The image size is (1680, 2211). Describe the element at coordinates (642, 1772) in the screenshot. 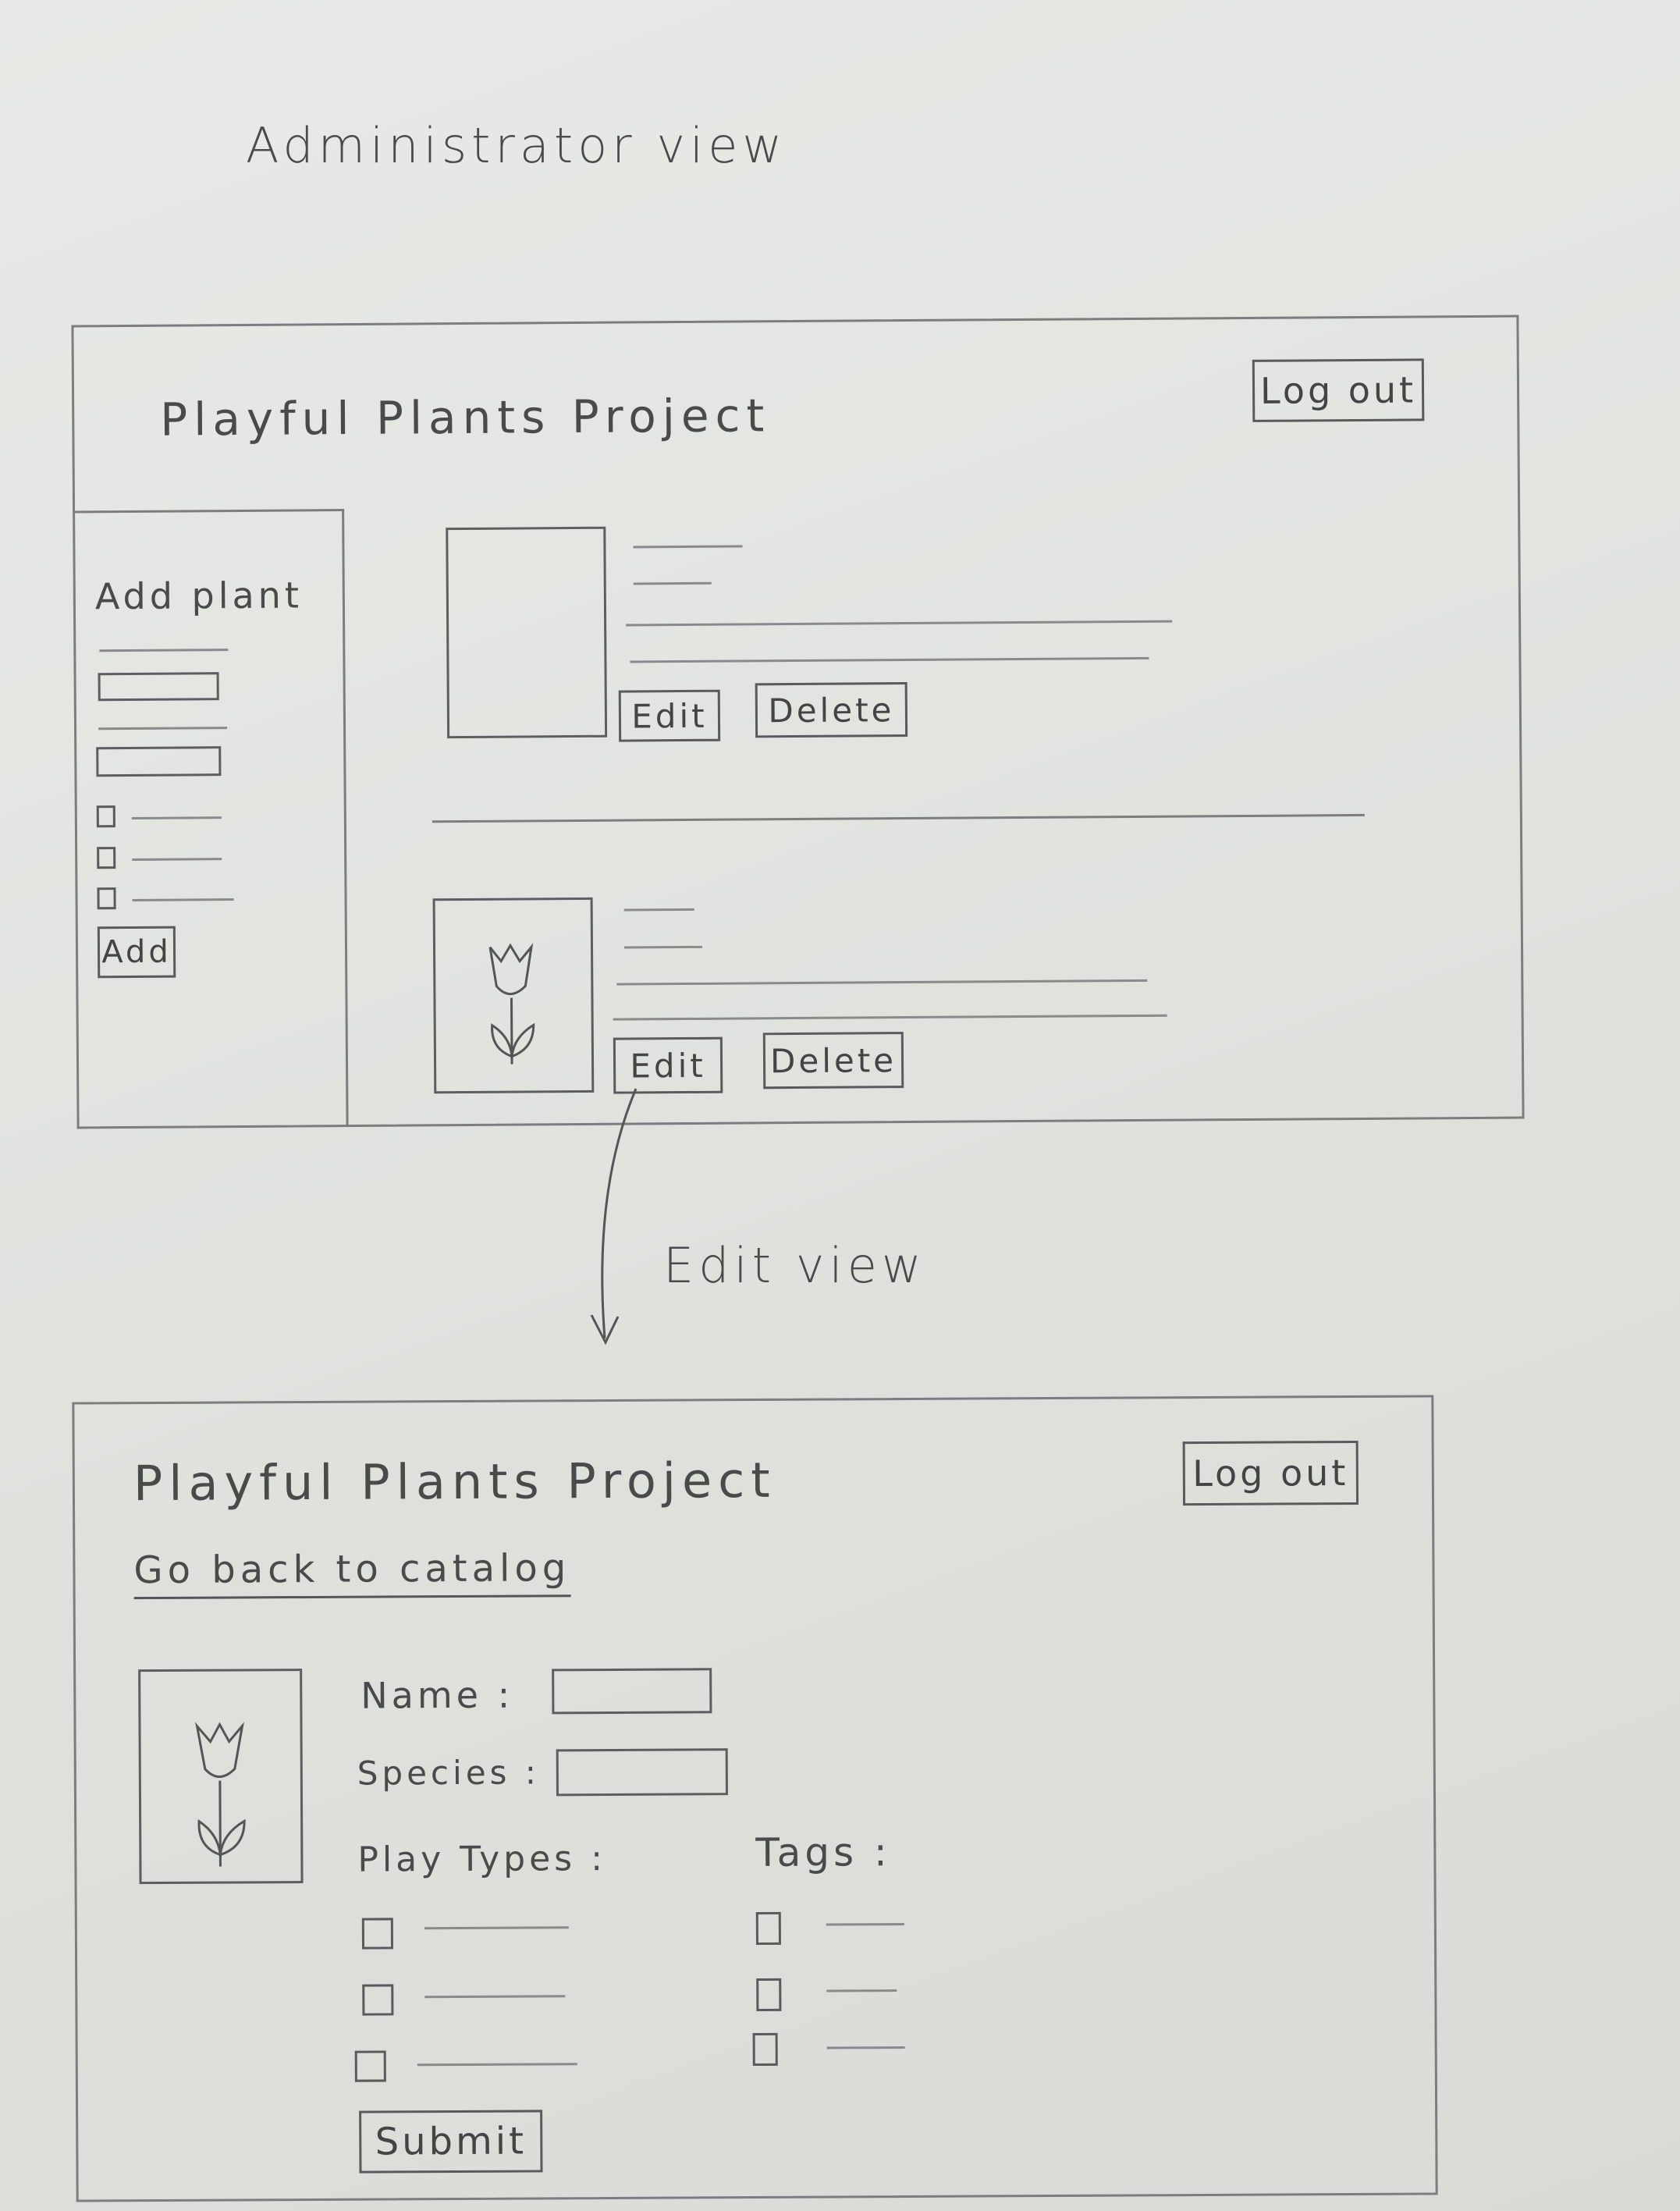

I see `species-input` at that location.